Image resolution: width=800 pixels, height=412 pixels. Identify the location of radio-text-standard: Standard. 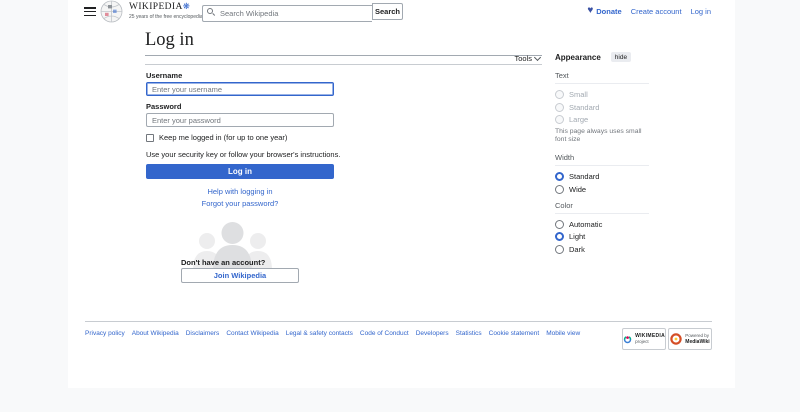
(602, 107).